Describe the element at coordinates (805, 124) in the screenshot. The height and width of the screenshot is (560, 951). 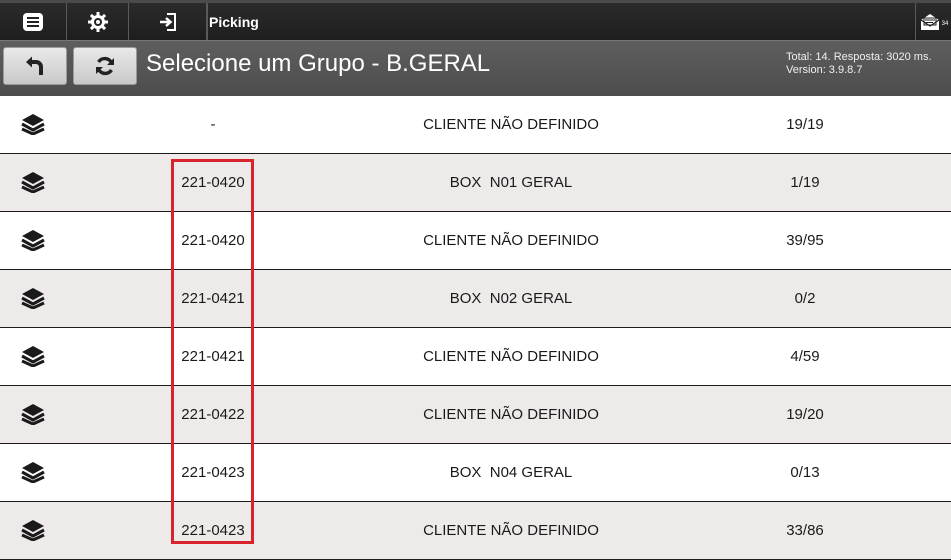
I see `group-quantity: 19/19` at that location.